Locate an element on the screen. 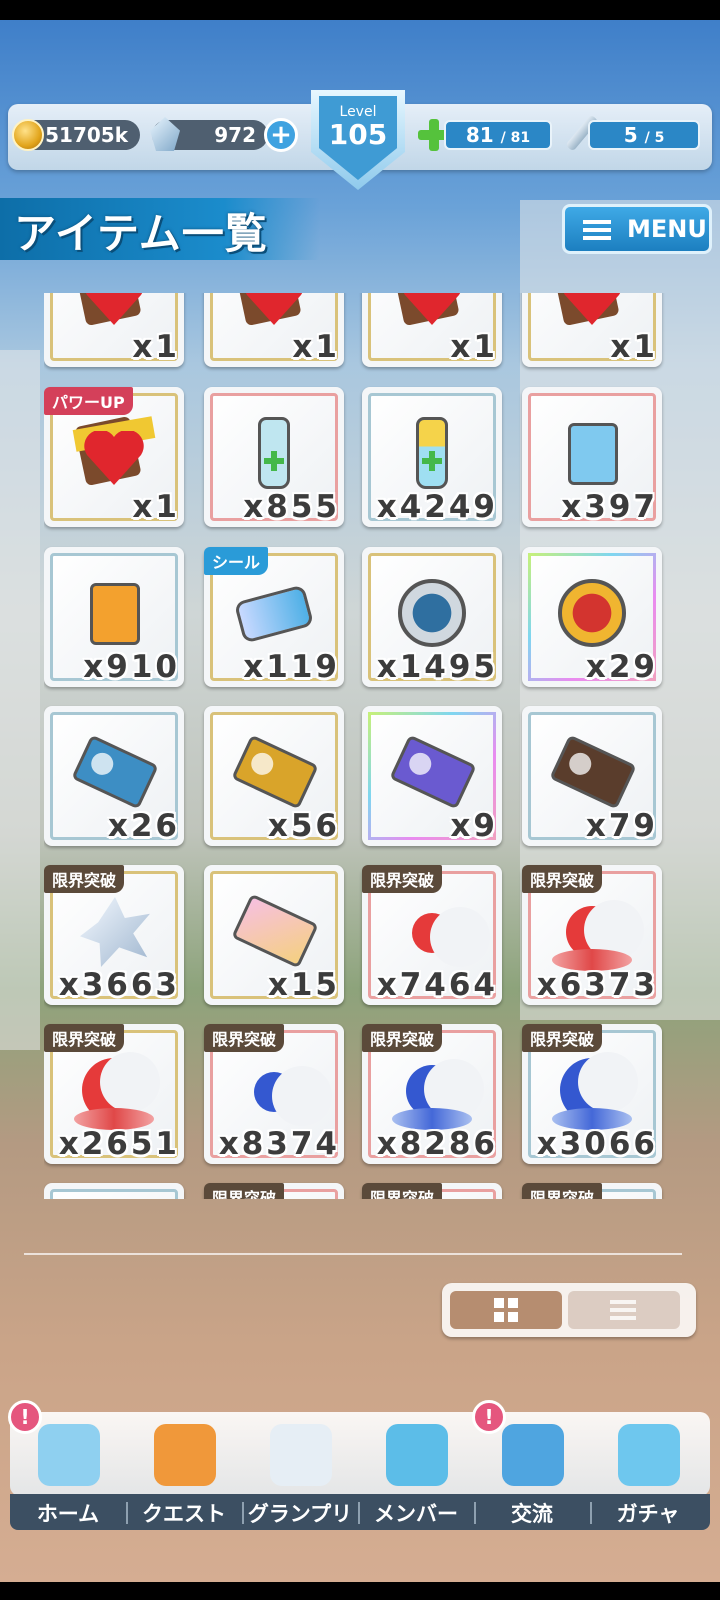 Image resolution: width=720 pixels, height=1600 pixels. item-tile: 限界突破 x6373 is located at coordinates (592, 935).